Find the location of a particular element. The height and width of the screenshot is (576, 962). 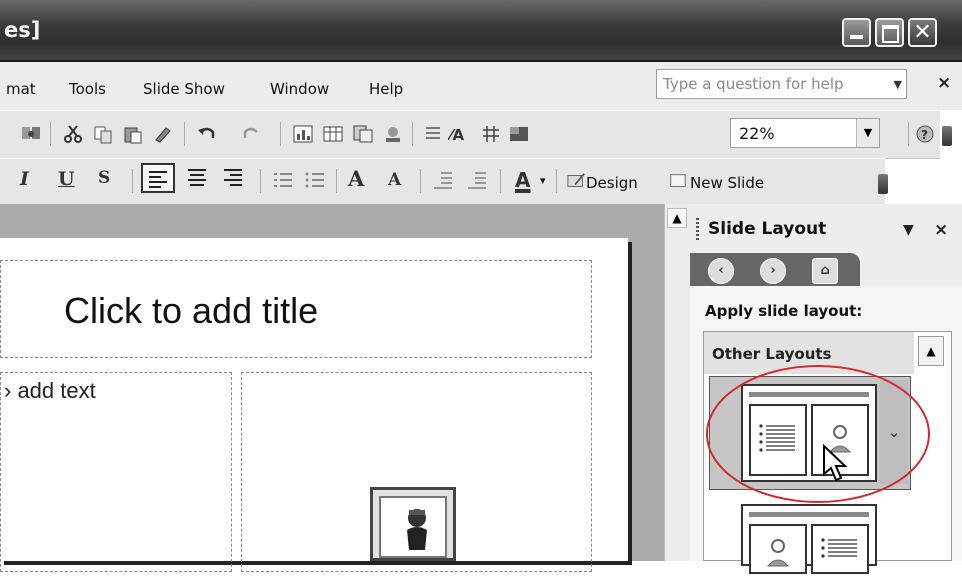

menu-tools: Tools is located at coordinates (87, 89).